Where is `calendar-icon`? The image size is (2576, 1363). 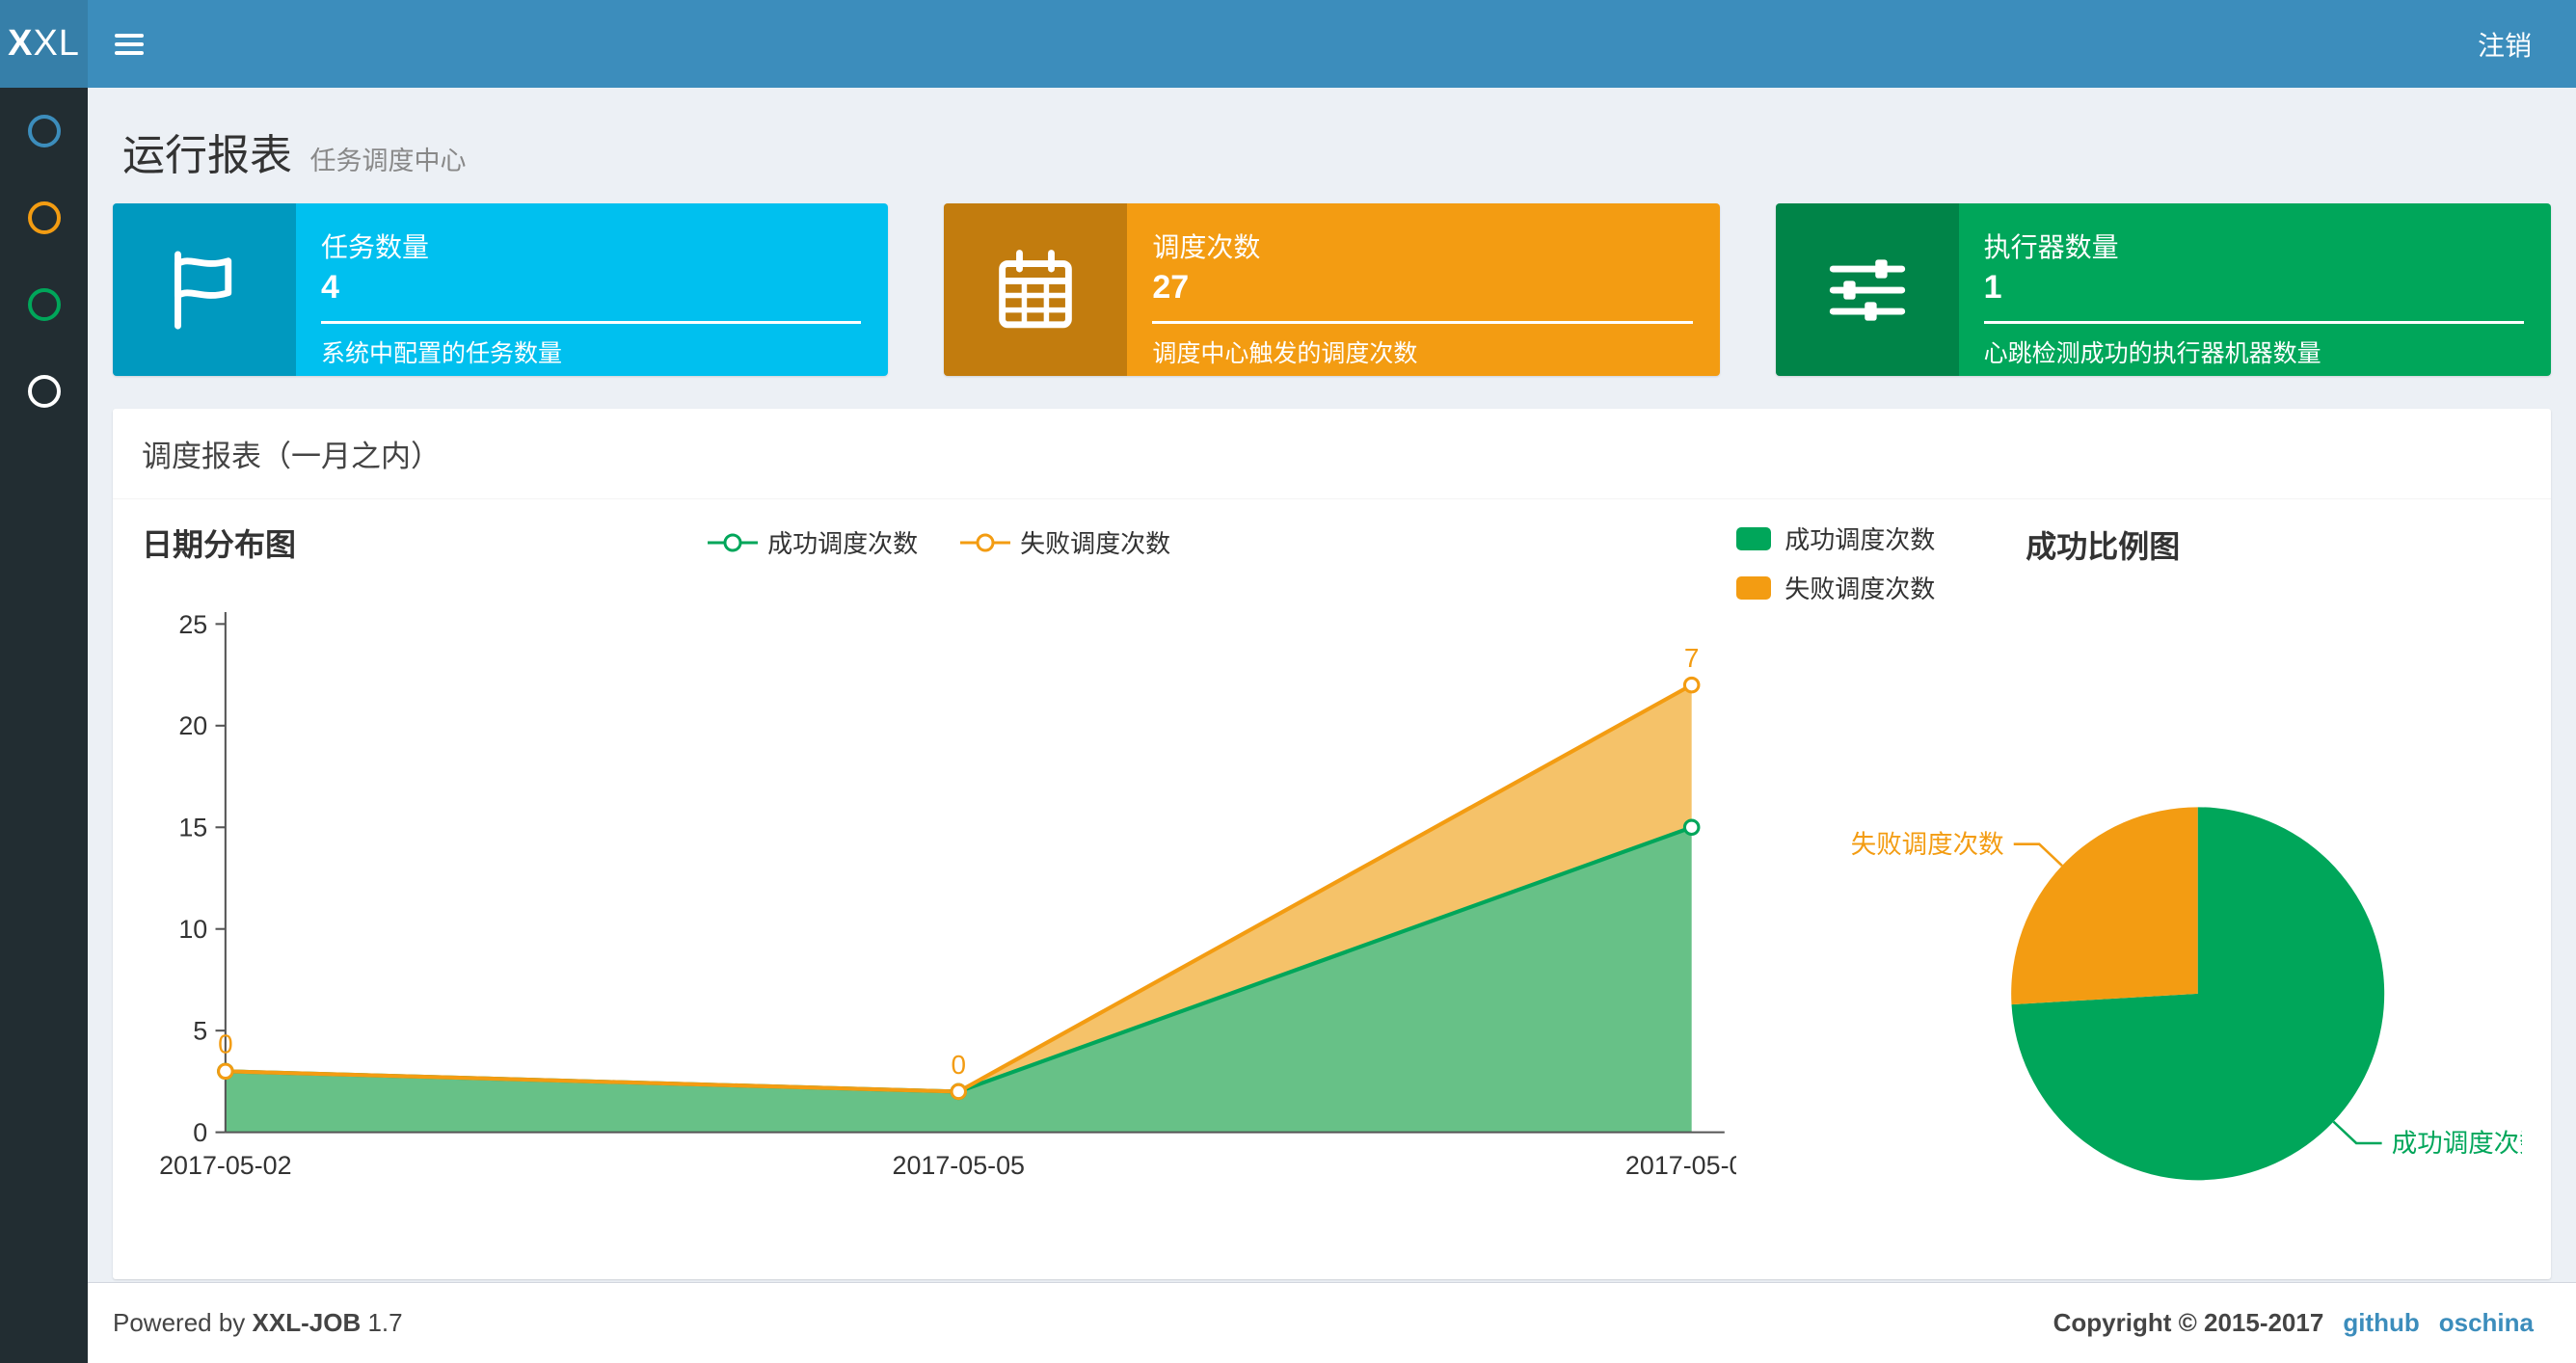
calendar-icon is located at coordinates (1036, 288).